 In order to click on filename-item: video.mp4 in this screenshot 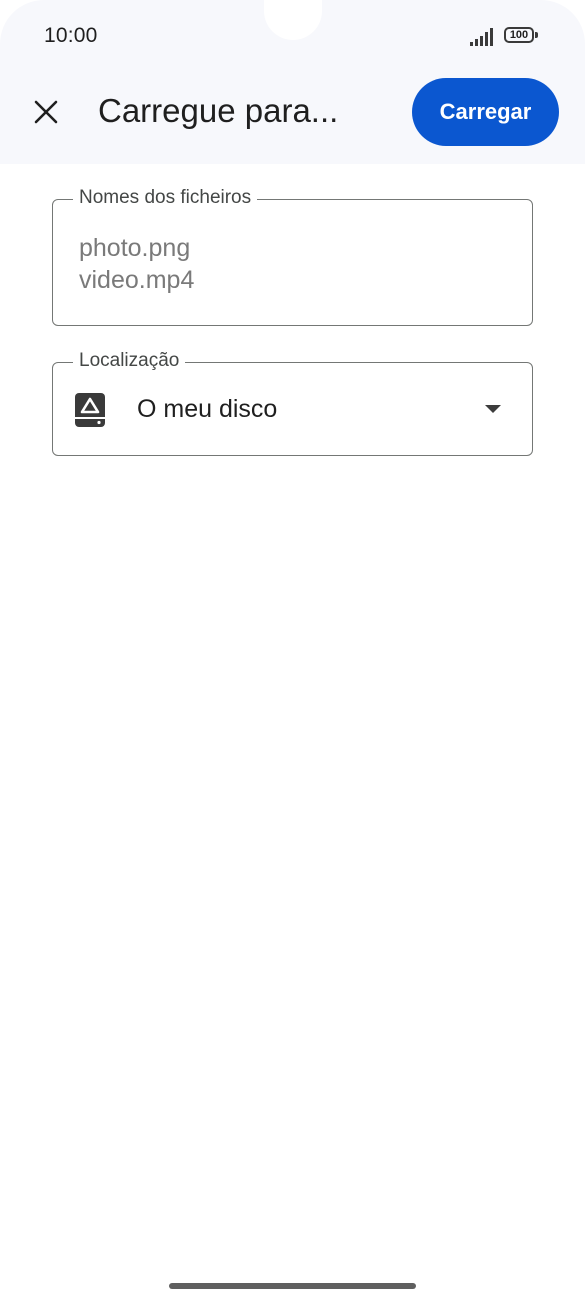, I will do `click(137, 280)`.